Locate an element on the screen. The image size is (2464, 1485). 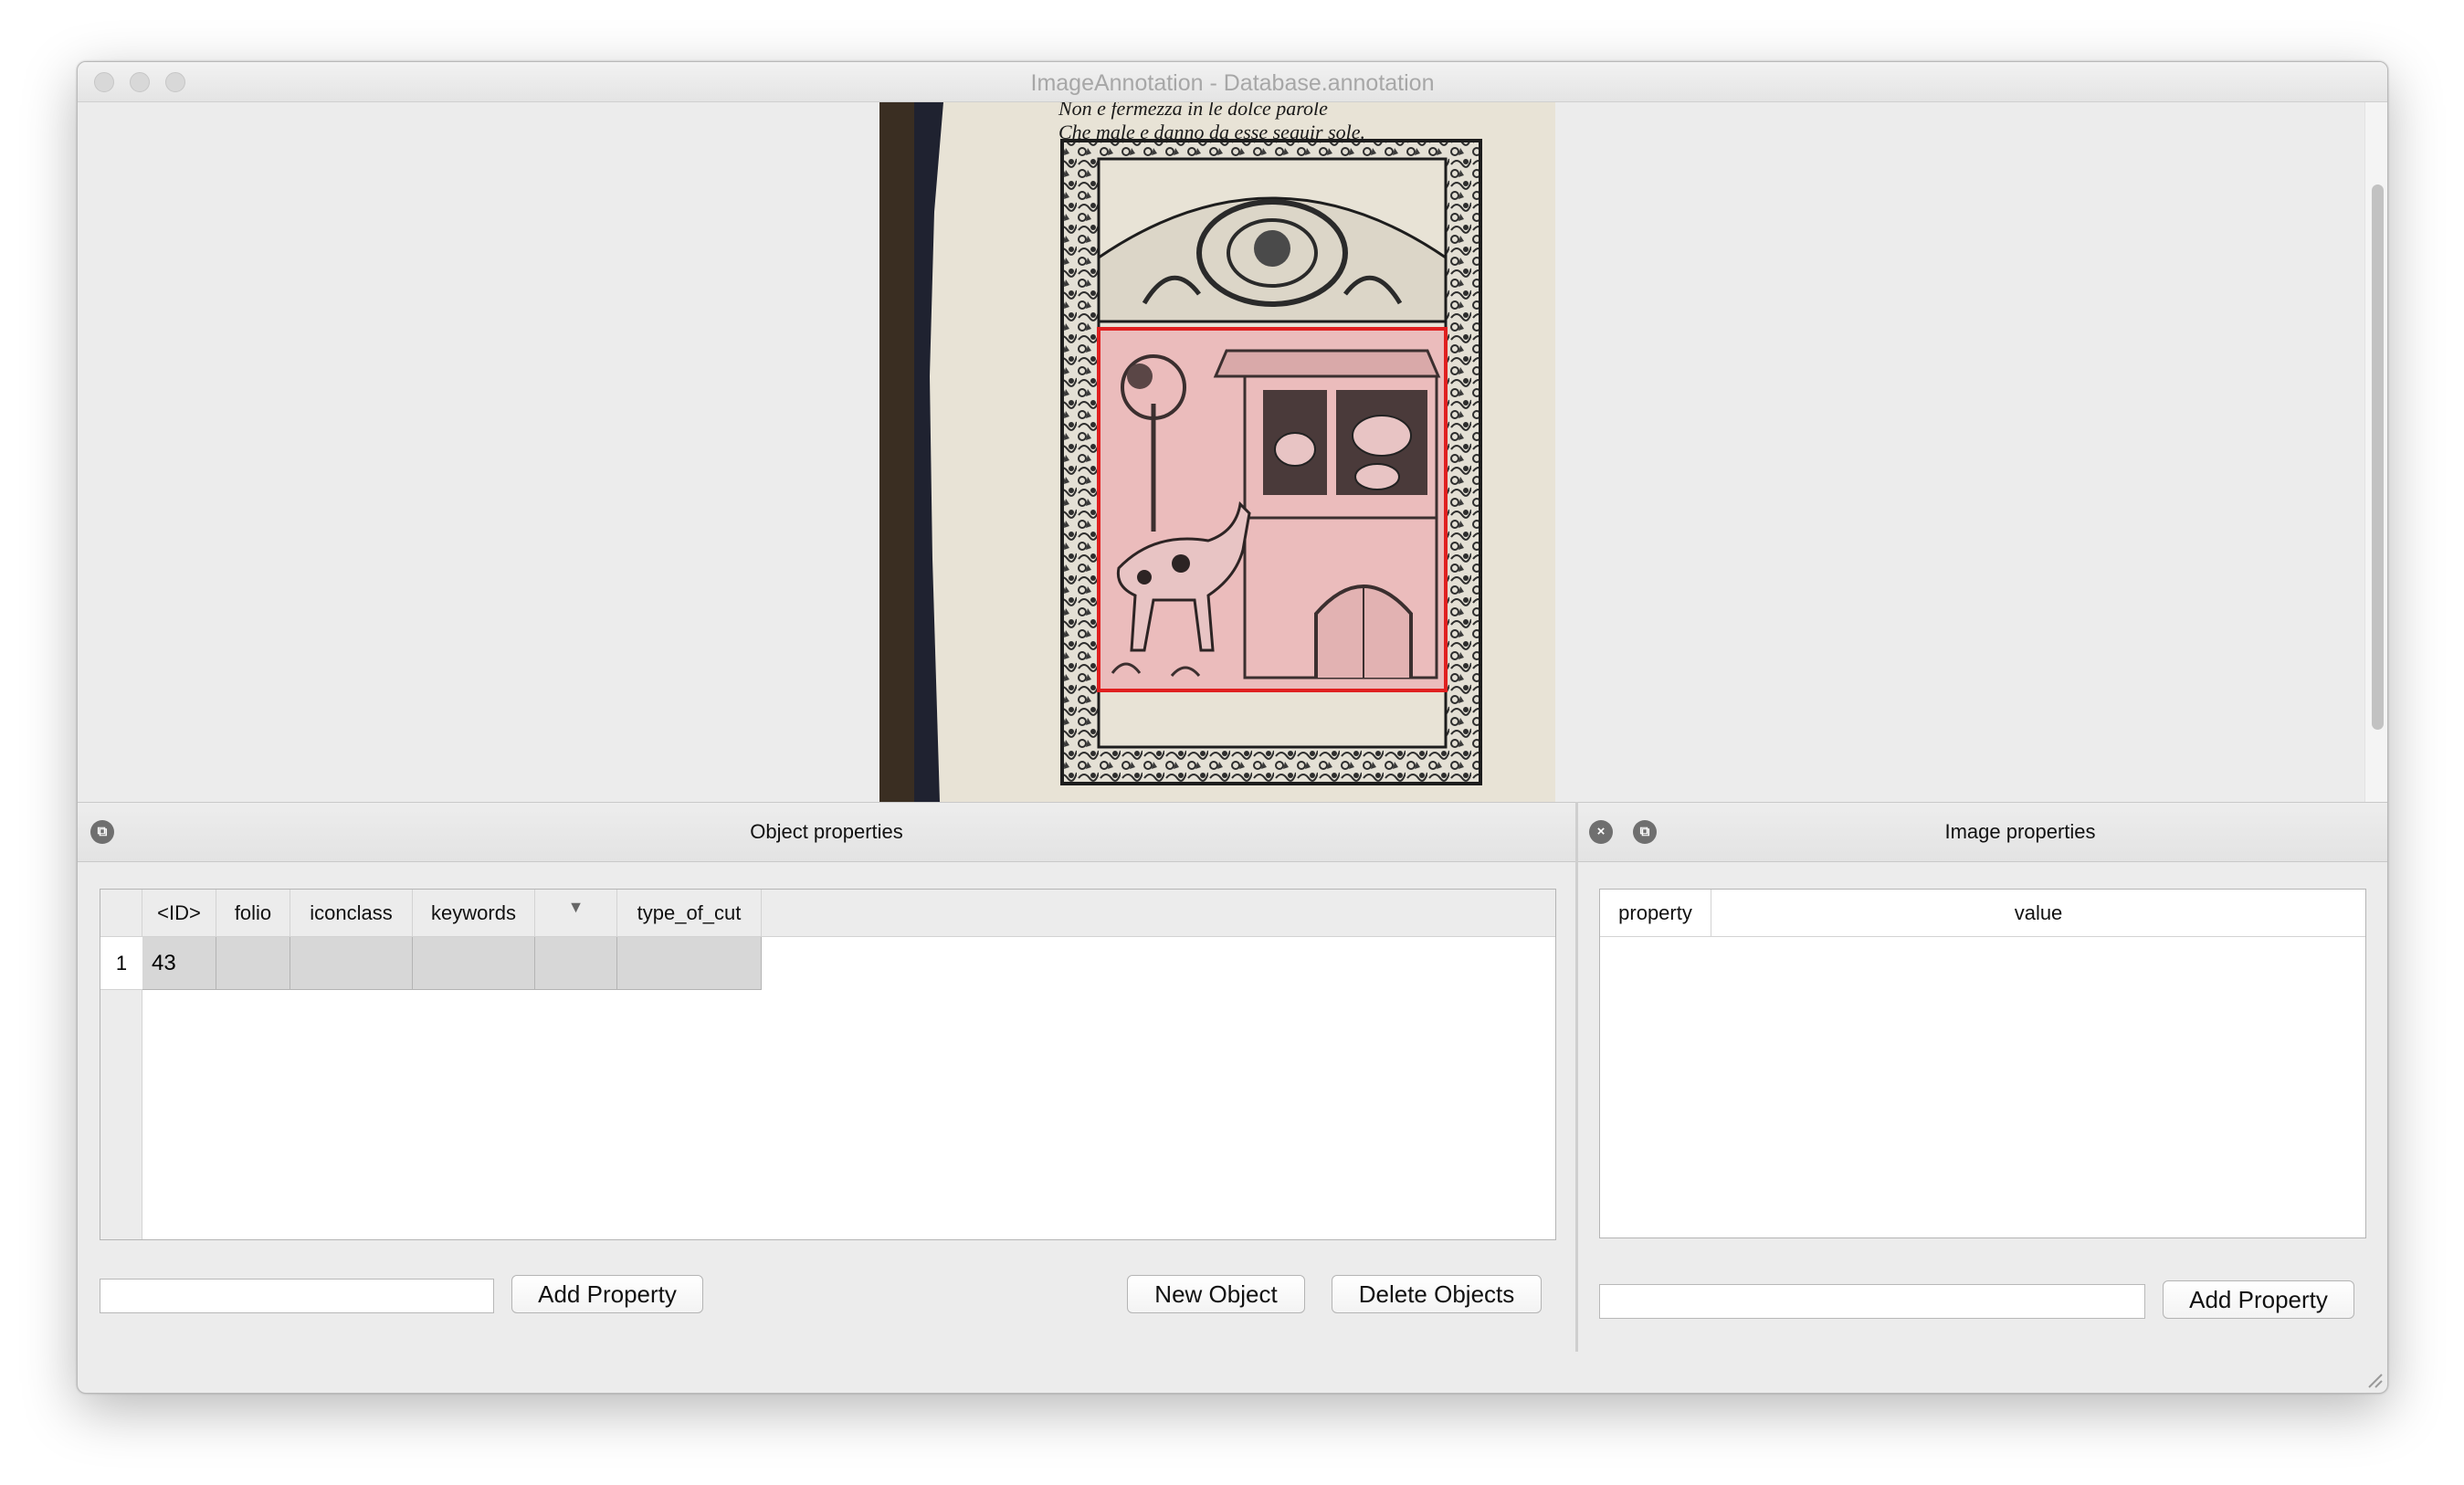
vertical-scrollbar-thumb is located at coordinates (2378, 457).